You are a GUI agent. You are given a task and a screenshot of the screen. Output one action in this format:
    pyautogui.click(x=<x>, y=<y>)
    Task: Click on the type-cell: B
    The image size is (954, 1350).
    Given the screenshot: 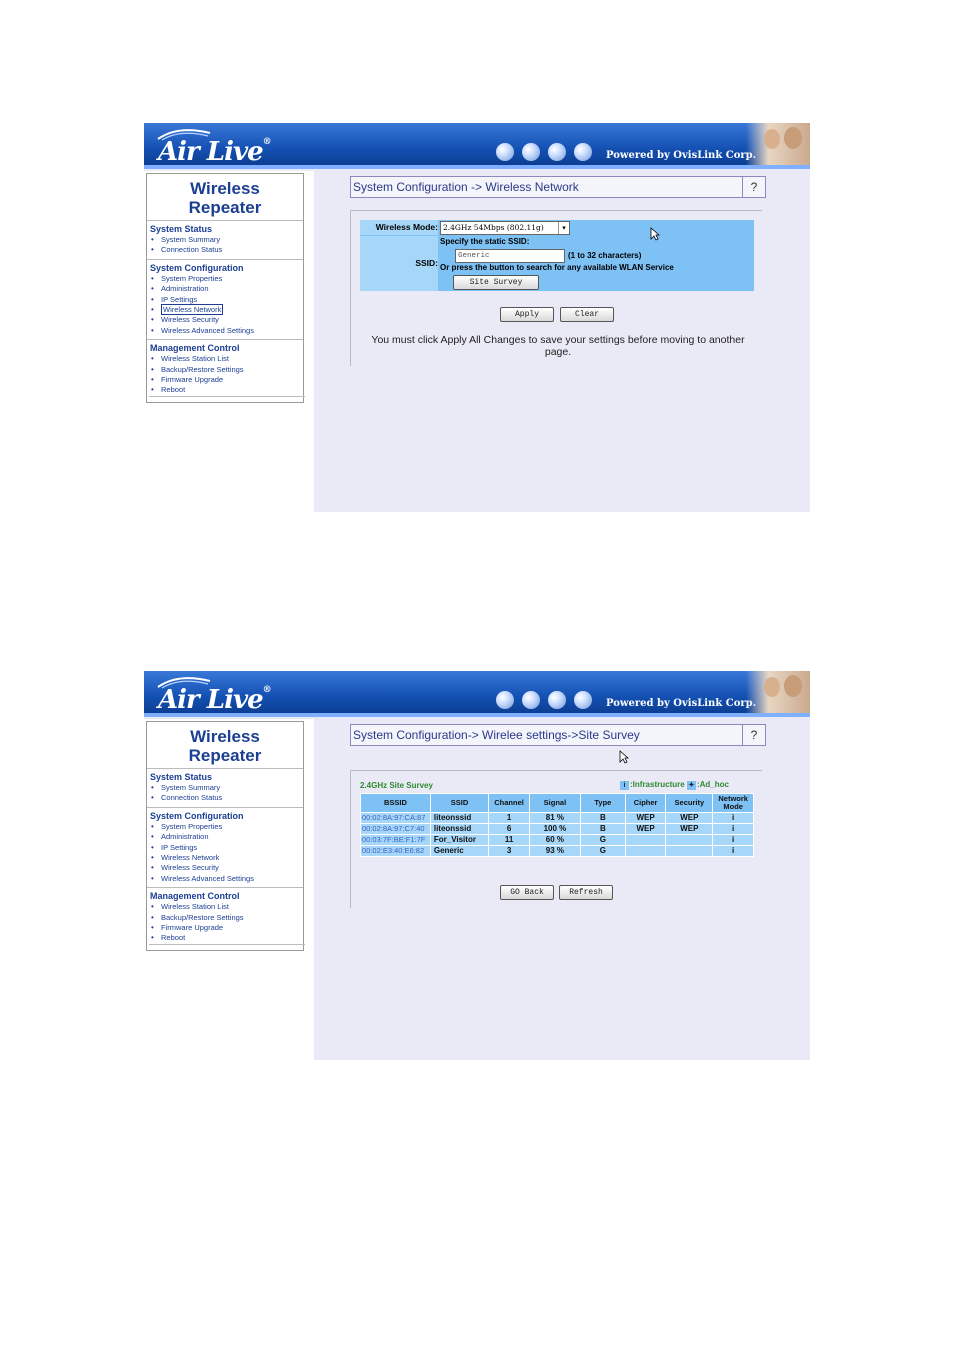 What is the action you would take?
    pyautogui.click(x=602, y=829)
    